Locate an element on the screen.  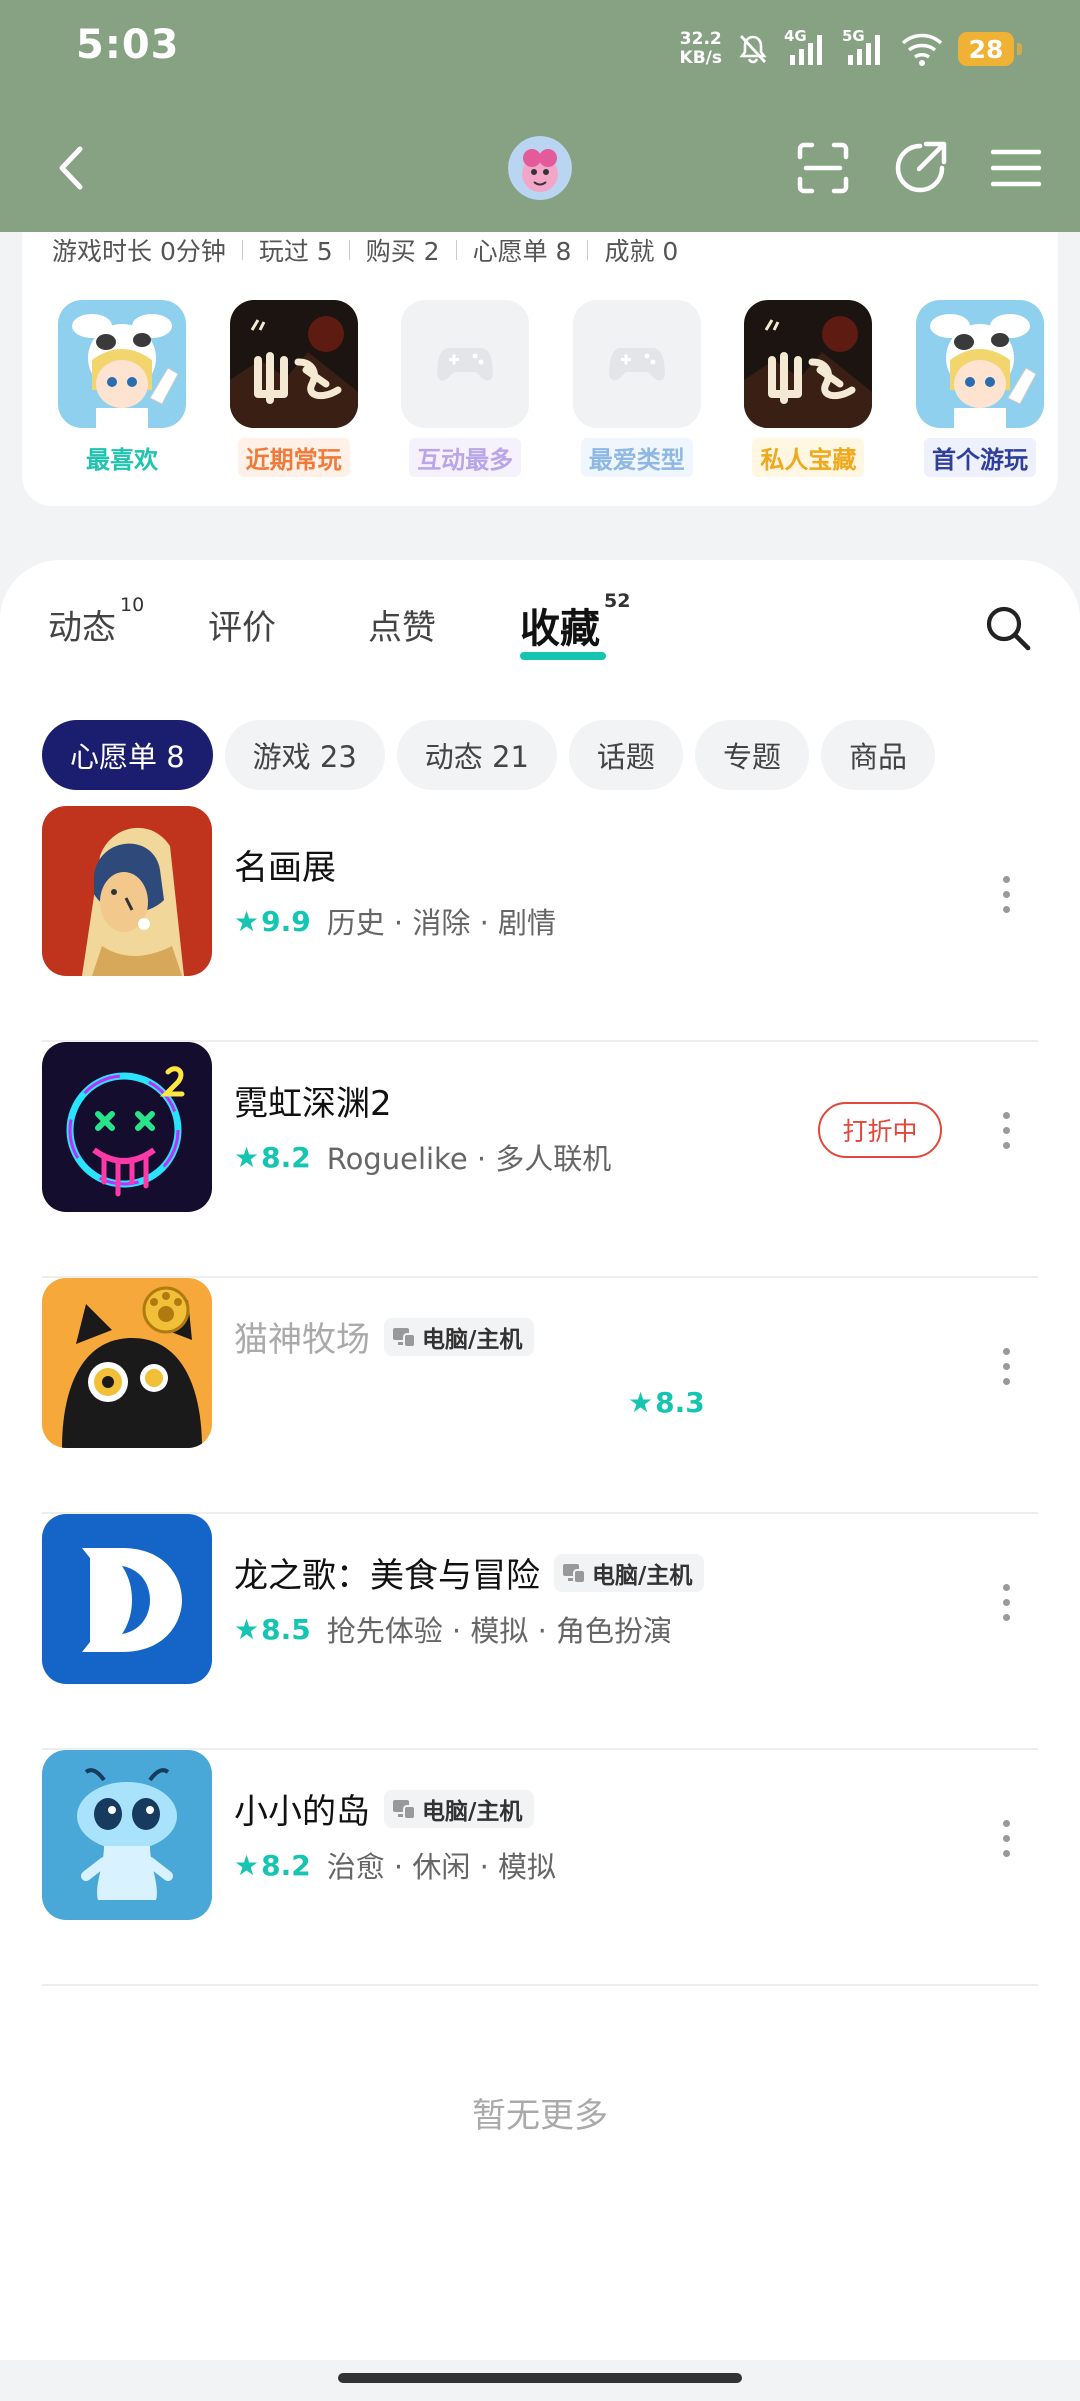
game-title-line: 猫神牧场 电脑/主机 is located at coordinates (384, 1336).